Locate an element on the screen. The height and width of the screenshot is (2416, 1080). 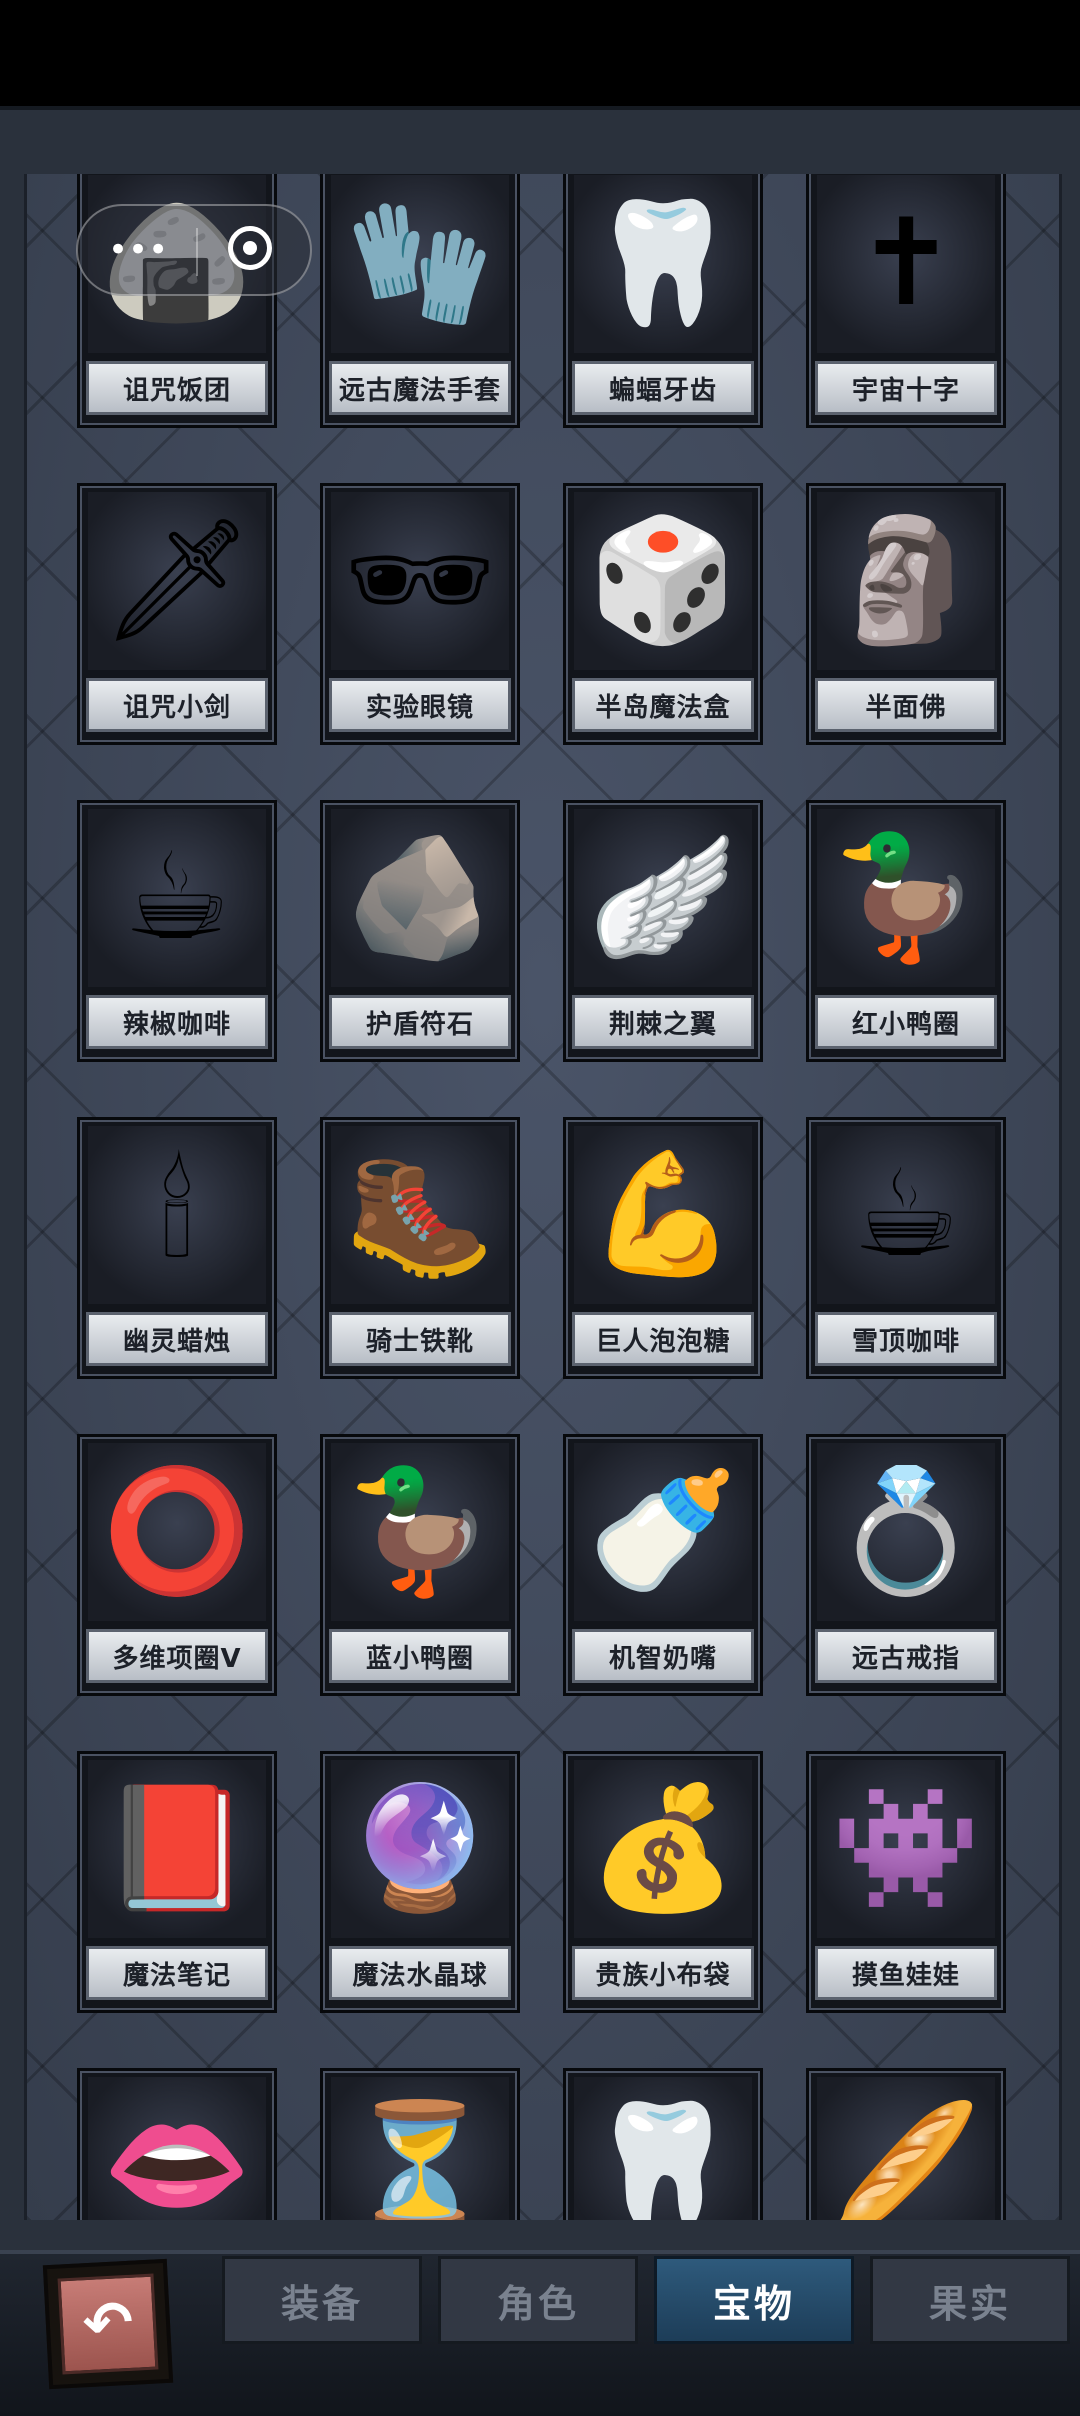
treasure-card: 🗿 半面佛 is located at coordinates (906, 614).